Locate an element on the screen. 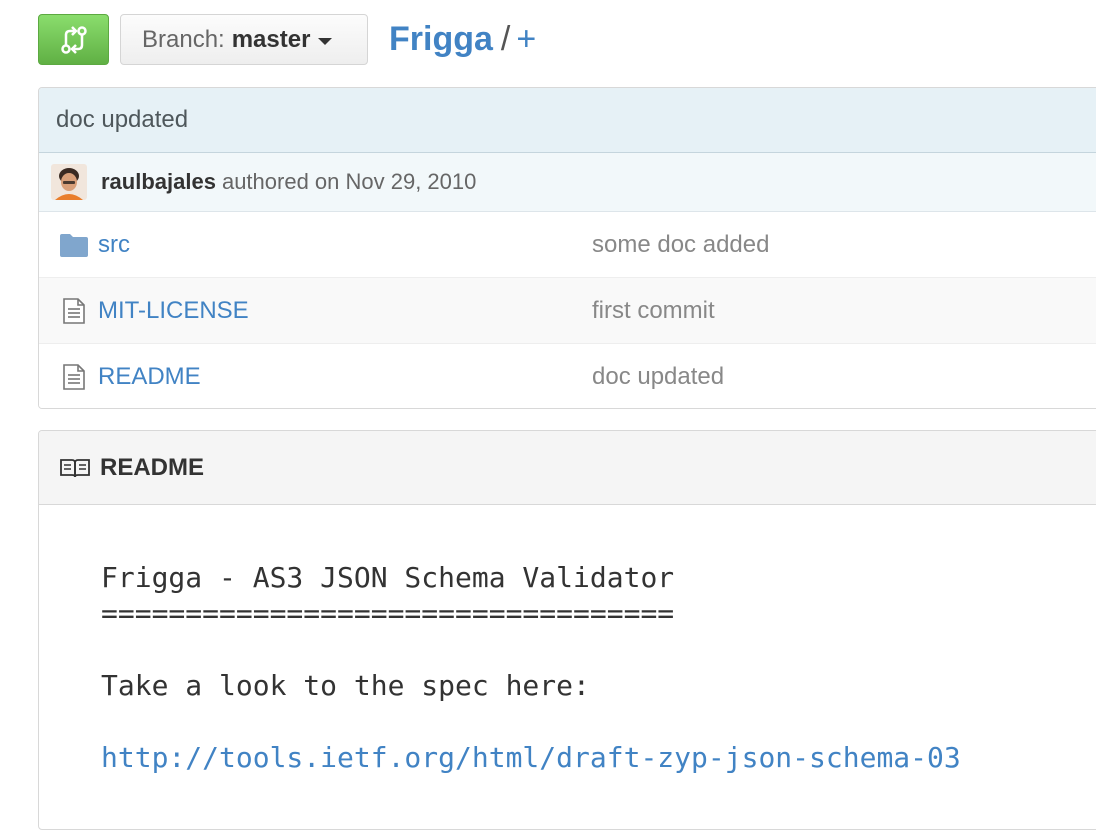 The image size is (1096, 830). breadcrumb: Frigga / + is located at coordinates (462, 39).